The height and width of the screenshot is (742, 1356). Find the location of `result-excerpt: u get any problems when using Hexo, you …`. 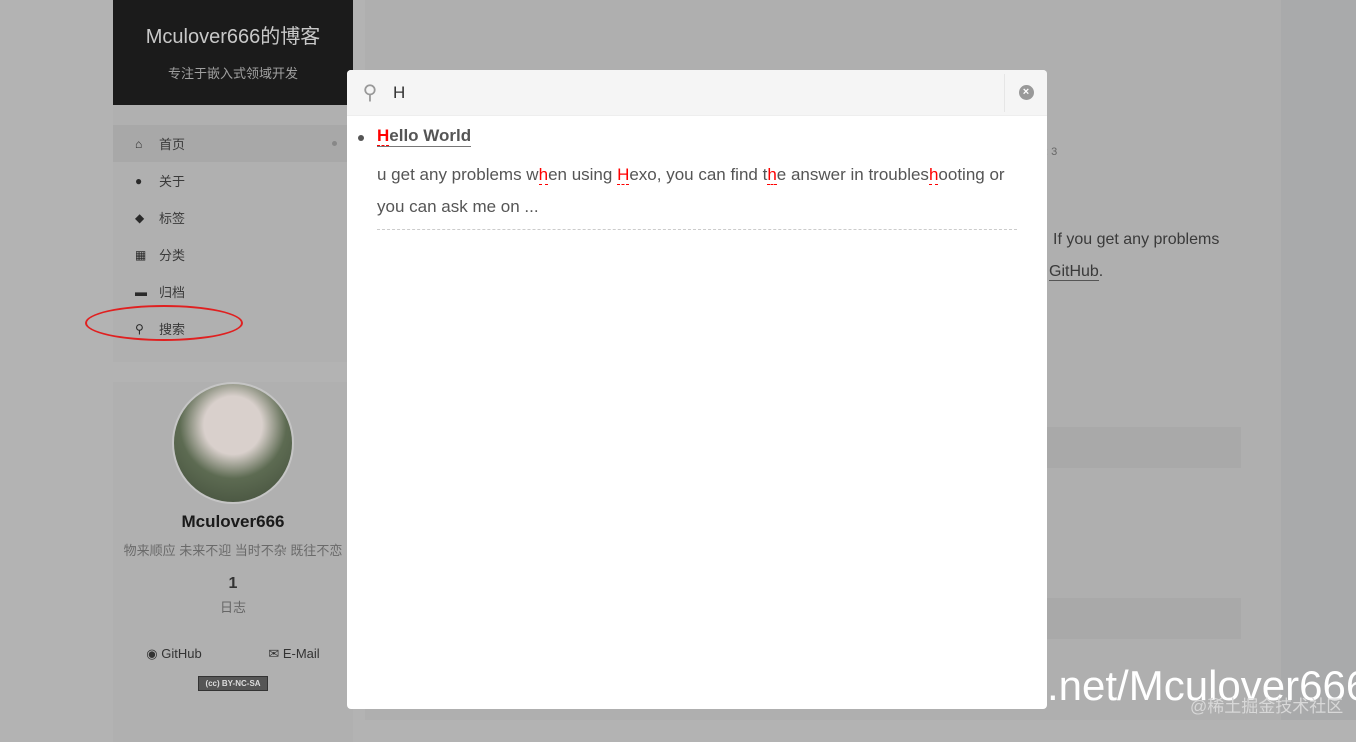

result-excerpt: u get any problems when using Hexo, you … is located at coordinates (697, 194).